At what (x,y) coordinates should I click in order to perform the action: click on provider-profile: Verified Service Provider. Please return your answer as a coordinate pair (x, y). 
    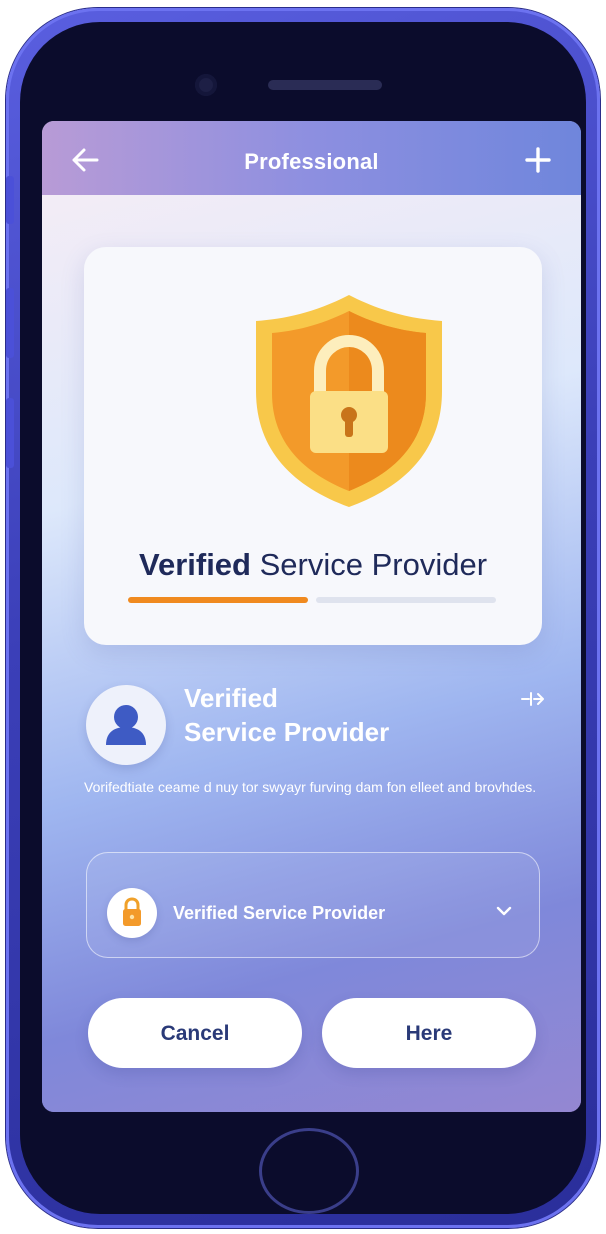
    Looking at the image, I should click on (316, 726).